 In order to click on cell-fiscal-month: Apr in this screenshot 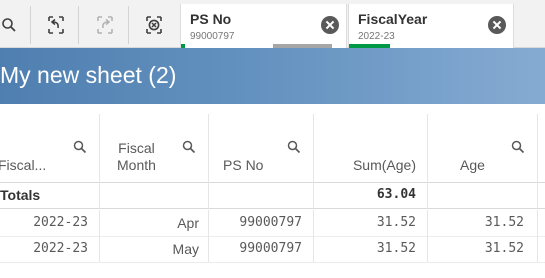, I will do `click(154, 223)`.